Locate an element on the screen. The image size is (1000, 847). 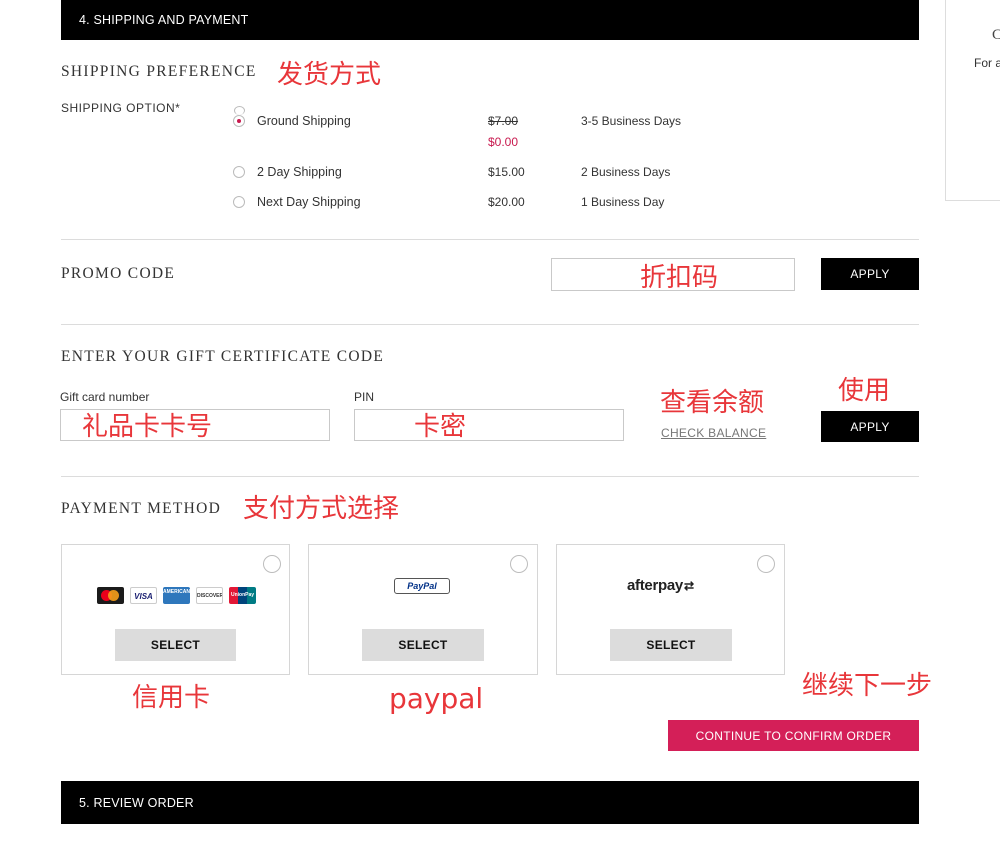
paypal-logo-icon: PayPal is located at coordinates (422, 586).